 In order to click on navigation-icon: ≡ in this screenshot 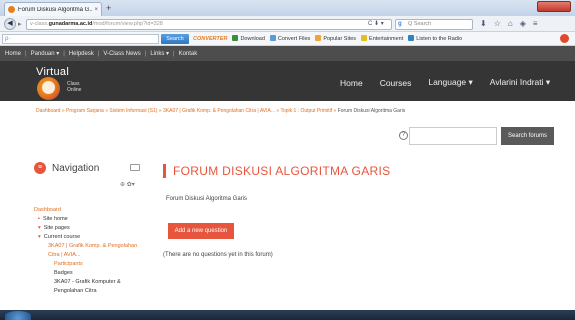, I will do `click(40, 168)`.